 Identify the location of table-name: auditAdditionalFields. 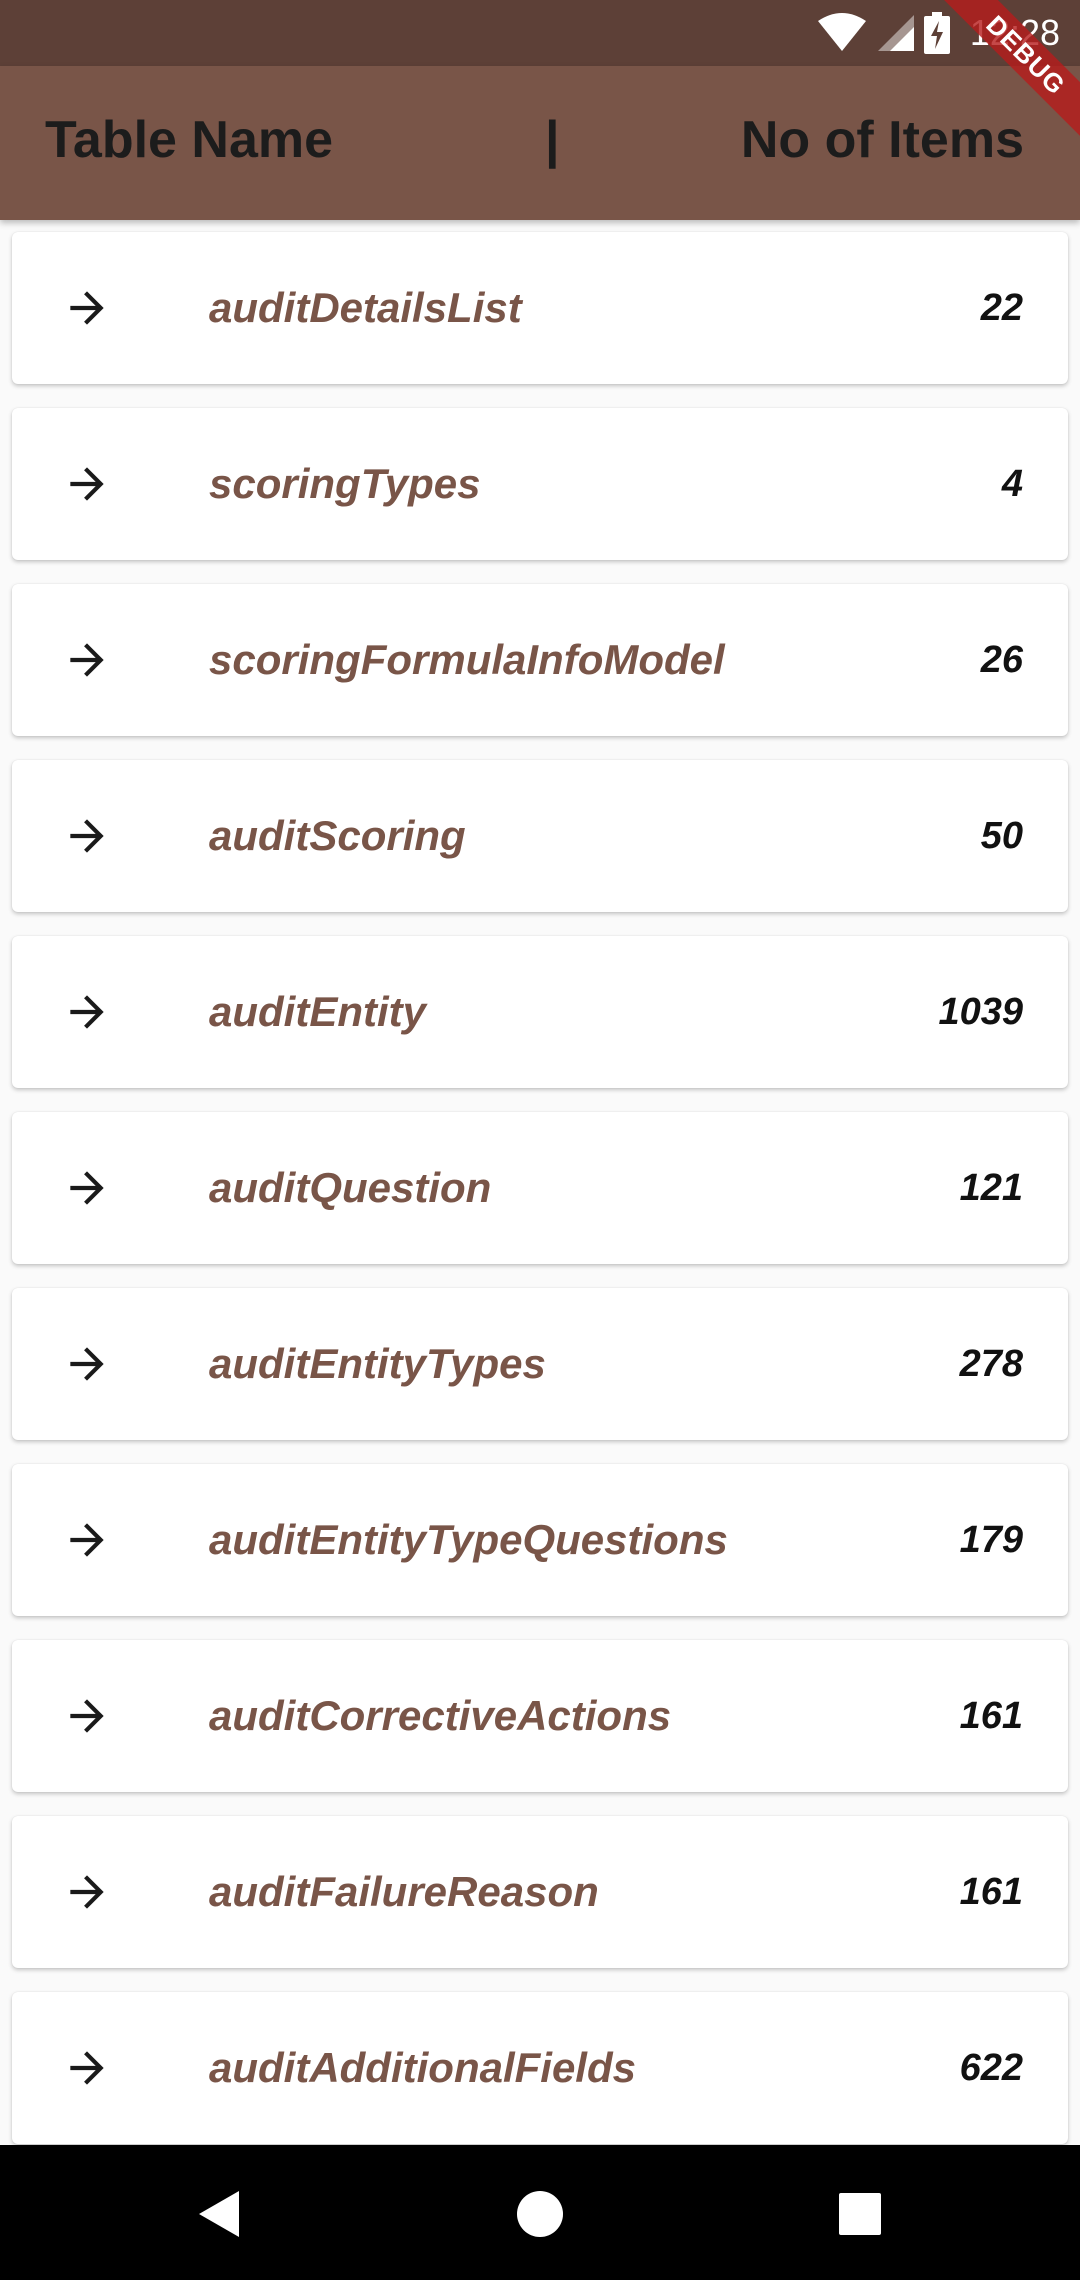
(422, 2067).